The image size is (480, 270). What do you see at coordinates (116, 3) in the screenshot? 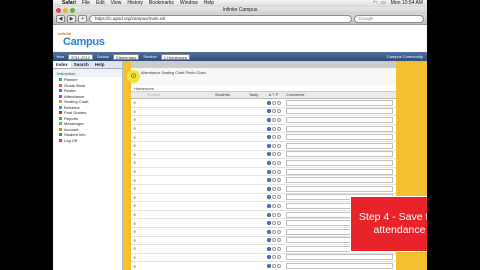
I see `menu-view: View` at bounding box center [116, 3].